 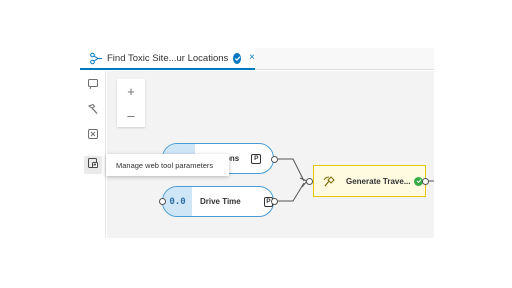 What do you see at coordinates (257, 59) in the screenshot?
I see `model-tab-bar: Find Toxic Site...ur Locations ×` at bounding box center [257, 59].